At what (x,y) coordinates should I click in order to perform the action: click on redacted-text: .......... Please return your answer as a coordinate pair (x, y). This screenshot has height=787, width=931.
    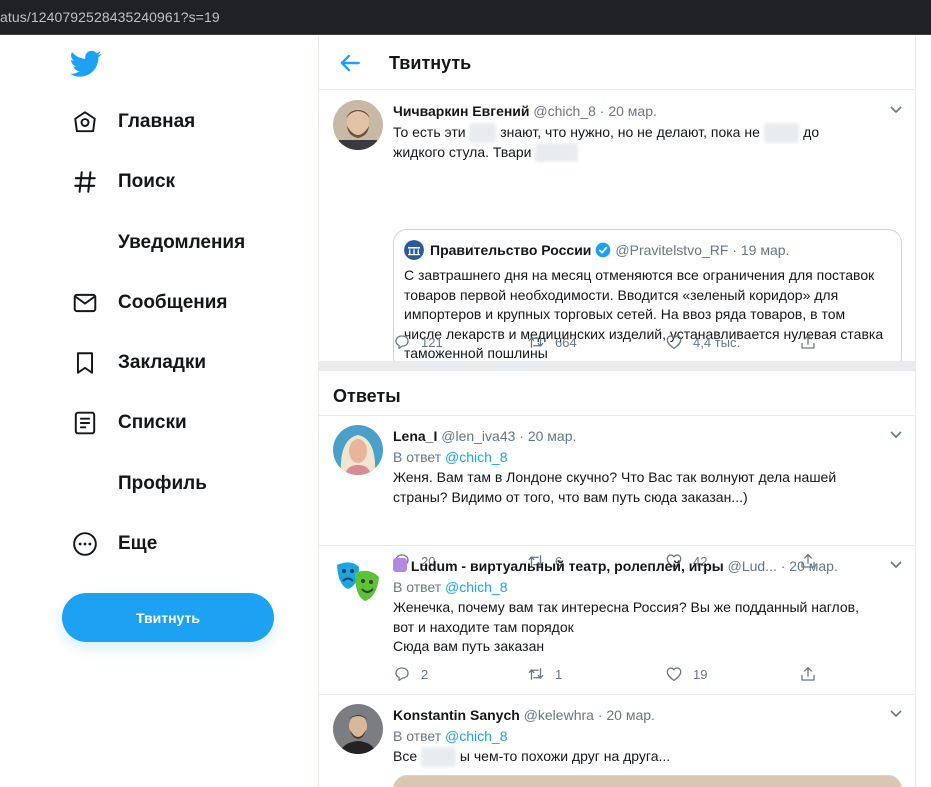
    Looking at the image, I should click on (439, 757).